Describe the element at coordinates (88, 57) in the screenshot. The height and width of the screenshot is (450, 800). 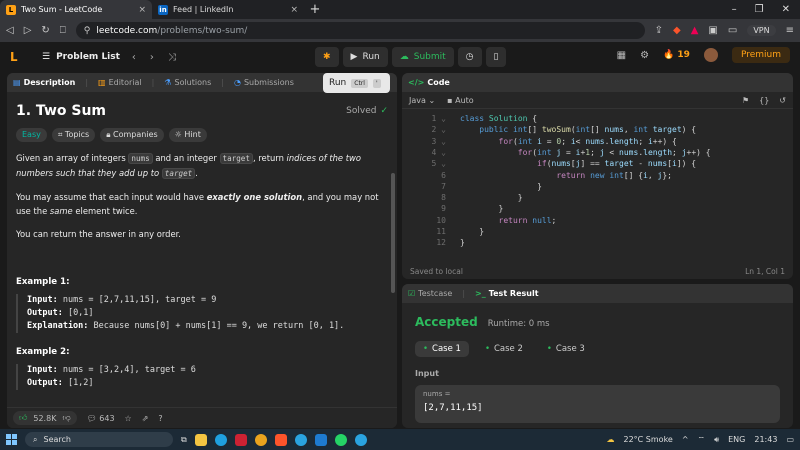
I see `problem-list-label: Problem List` at that location.